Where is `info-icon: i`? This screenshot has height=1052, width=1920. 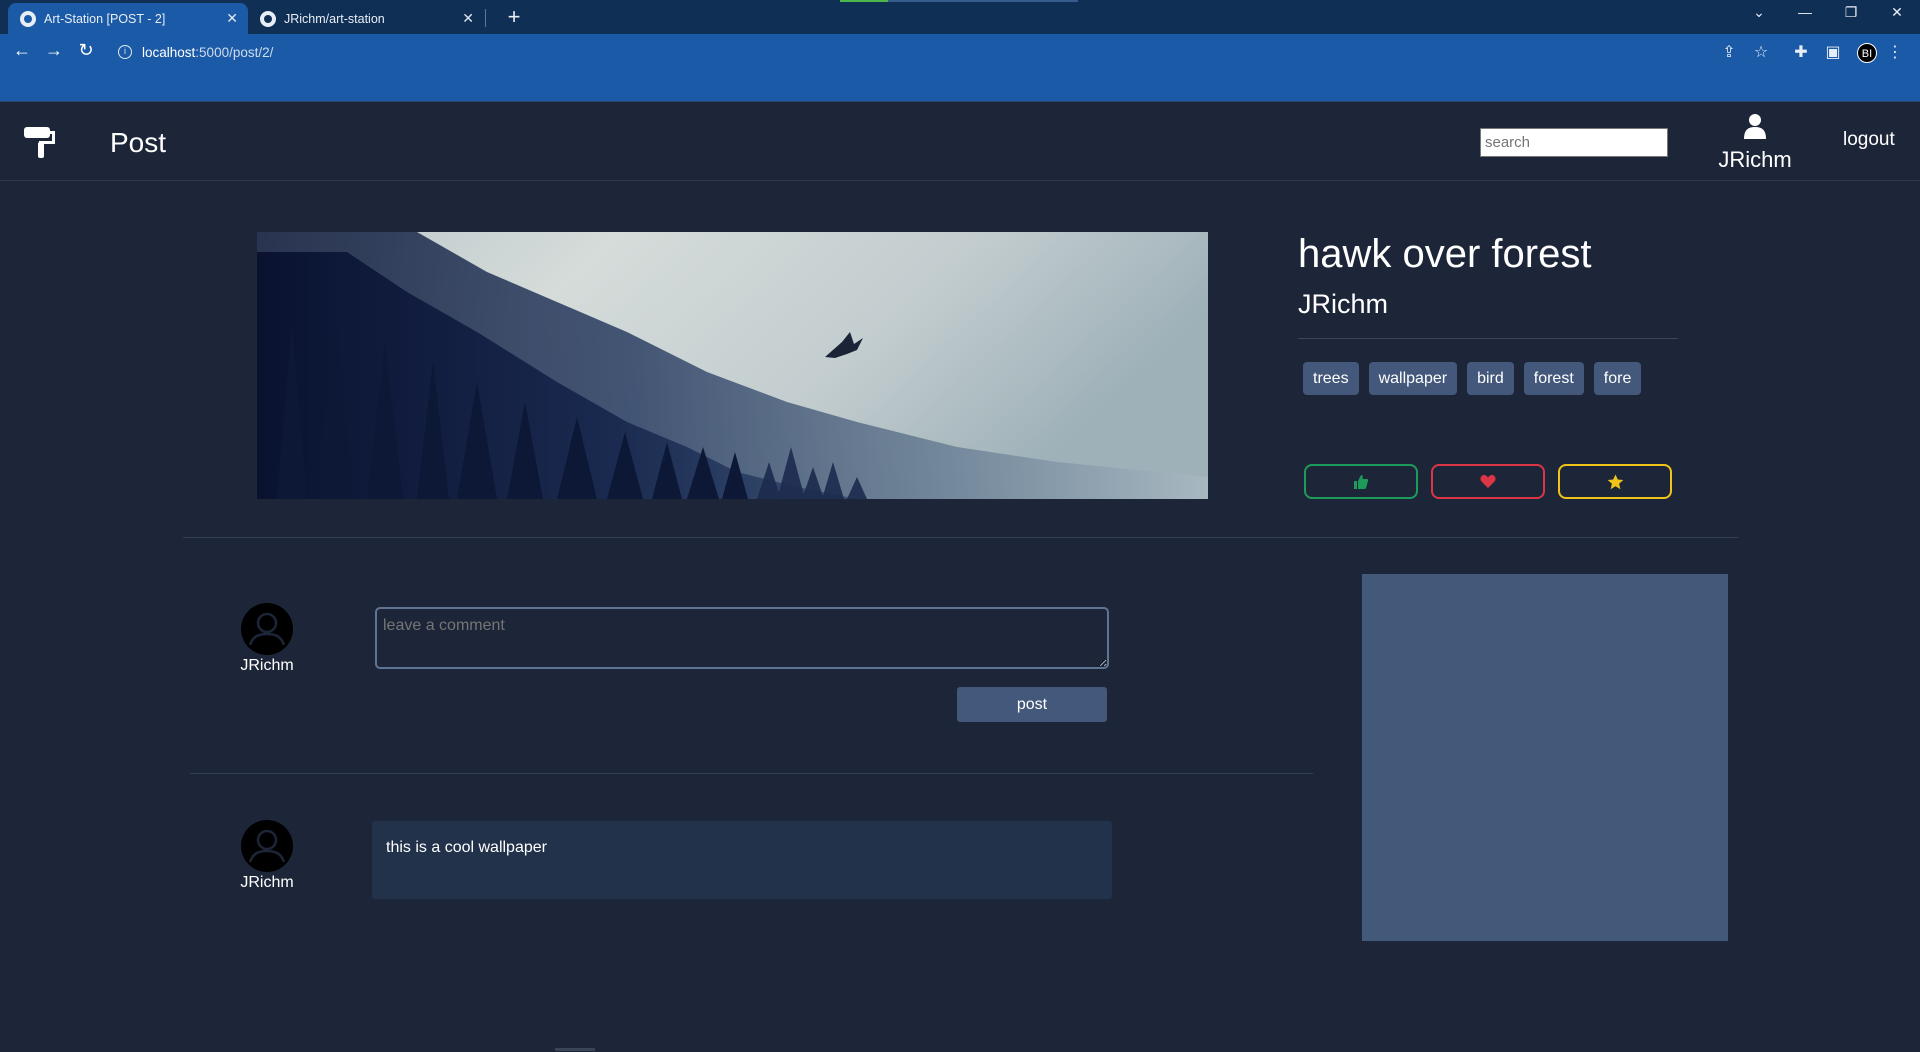 info-icon: i is located at coordinates (125, 52).